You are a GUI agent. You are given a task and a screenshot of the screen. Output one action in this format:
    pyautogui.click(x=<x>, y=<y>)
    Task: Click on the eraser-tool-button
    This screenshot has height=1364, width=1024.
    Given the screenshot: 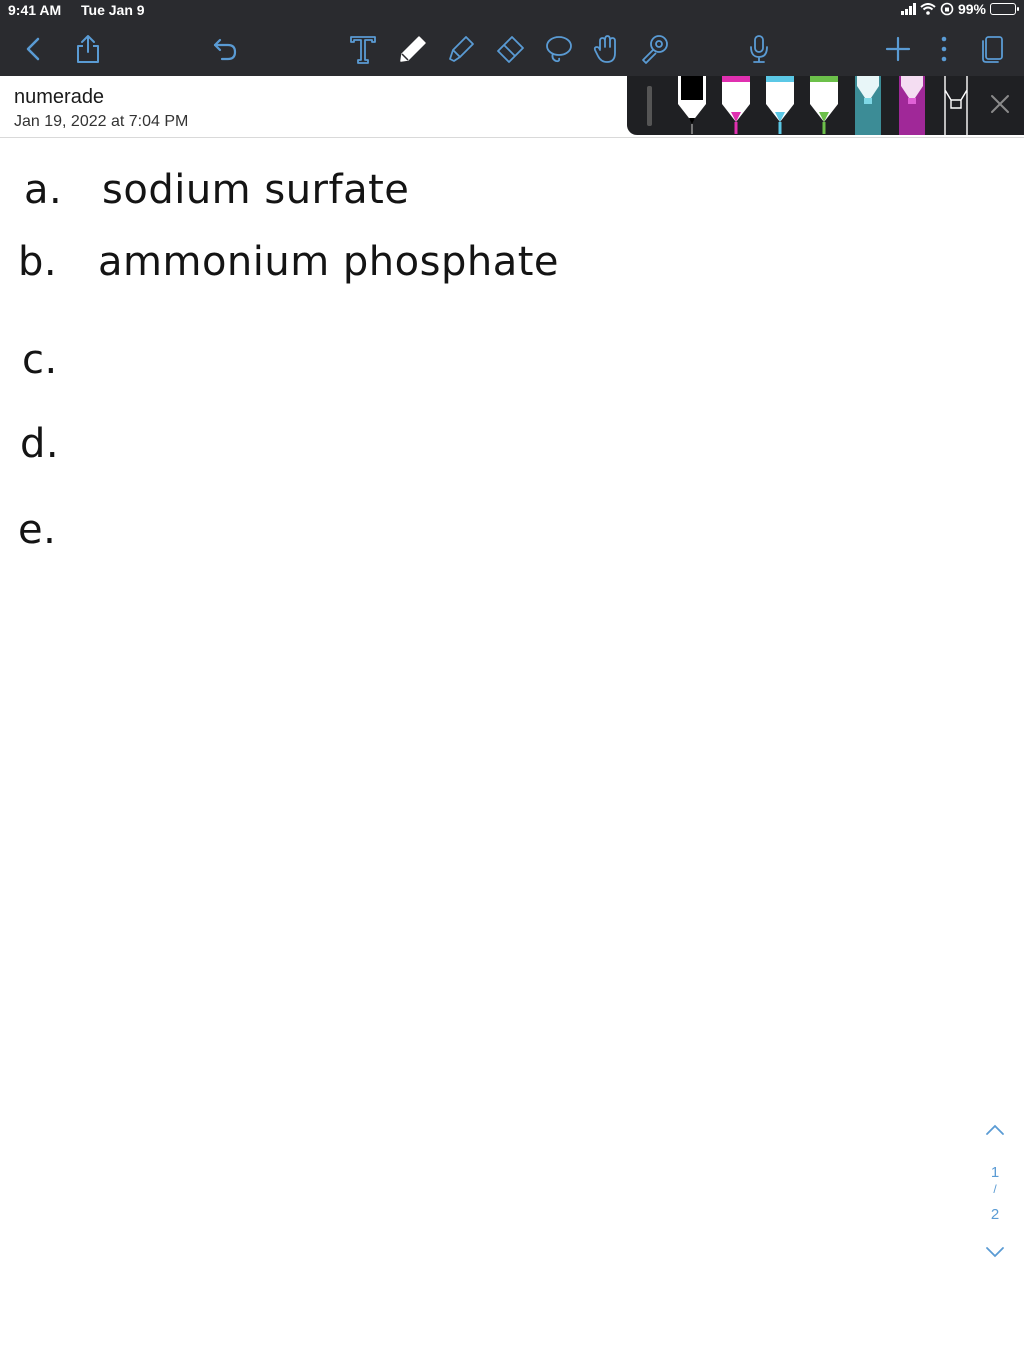 What is the action you would take?
    pyautogui.click(x=510, y=49)
    